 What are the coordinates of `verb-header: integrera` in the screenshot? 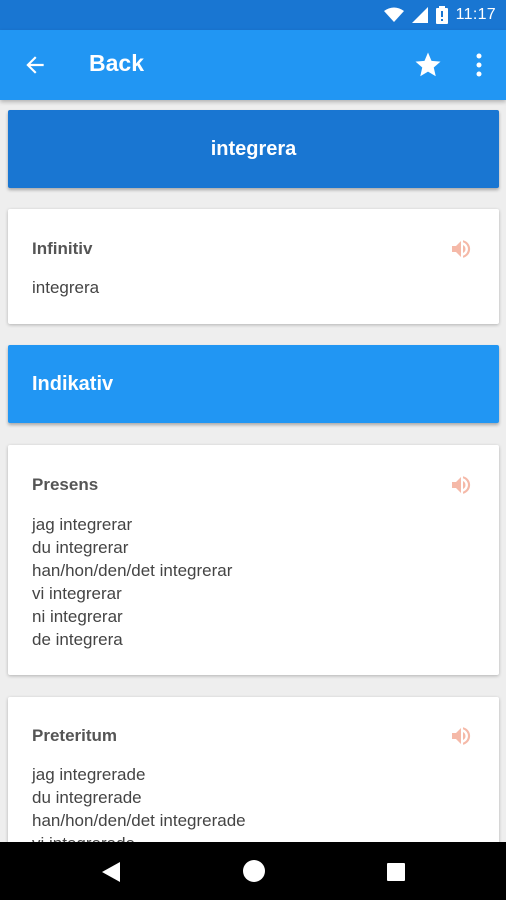 It's located at (253, 149).